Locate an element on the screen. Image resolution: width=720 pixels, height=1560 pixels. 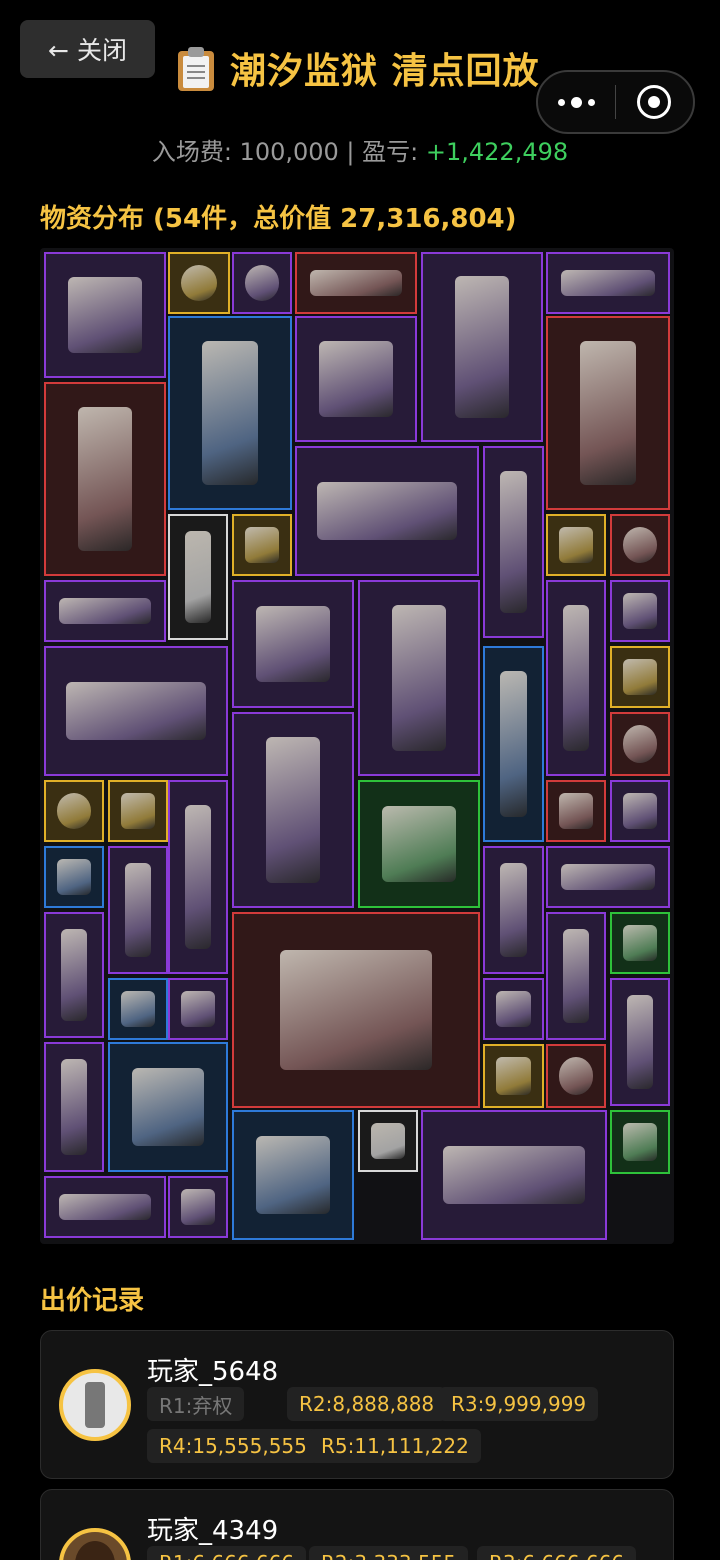
gold-coin-icon is located at coordinates (74, 811).